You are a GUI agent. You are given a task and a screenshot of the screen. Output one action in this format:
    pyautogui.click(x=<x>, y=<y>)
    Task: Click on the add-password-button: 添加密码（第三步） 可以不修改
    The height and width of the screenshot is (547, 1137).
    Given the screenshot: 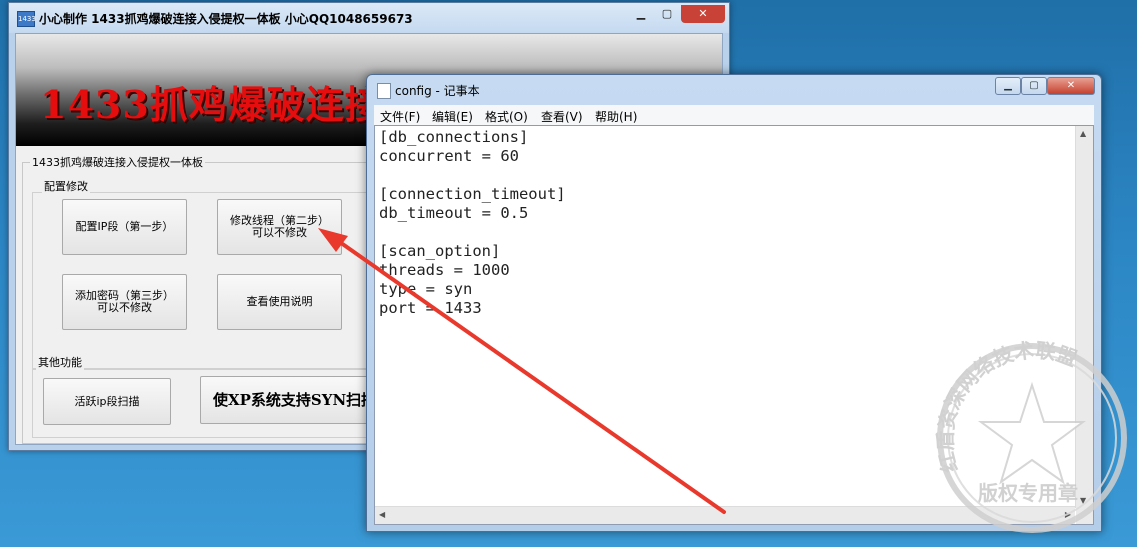 What is the action you would take?
    pyautogui.click(x=124, y=302)
    